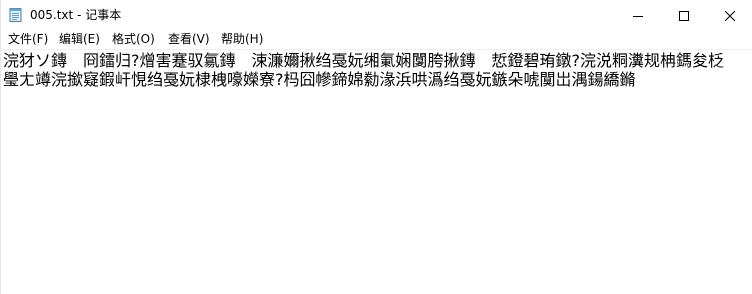  What do you see at coordinates (133, 39) in the screenshot?
I see `menu-format: 格式(O)` at bounding box center [133, 39].